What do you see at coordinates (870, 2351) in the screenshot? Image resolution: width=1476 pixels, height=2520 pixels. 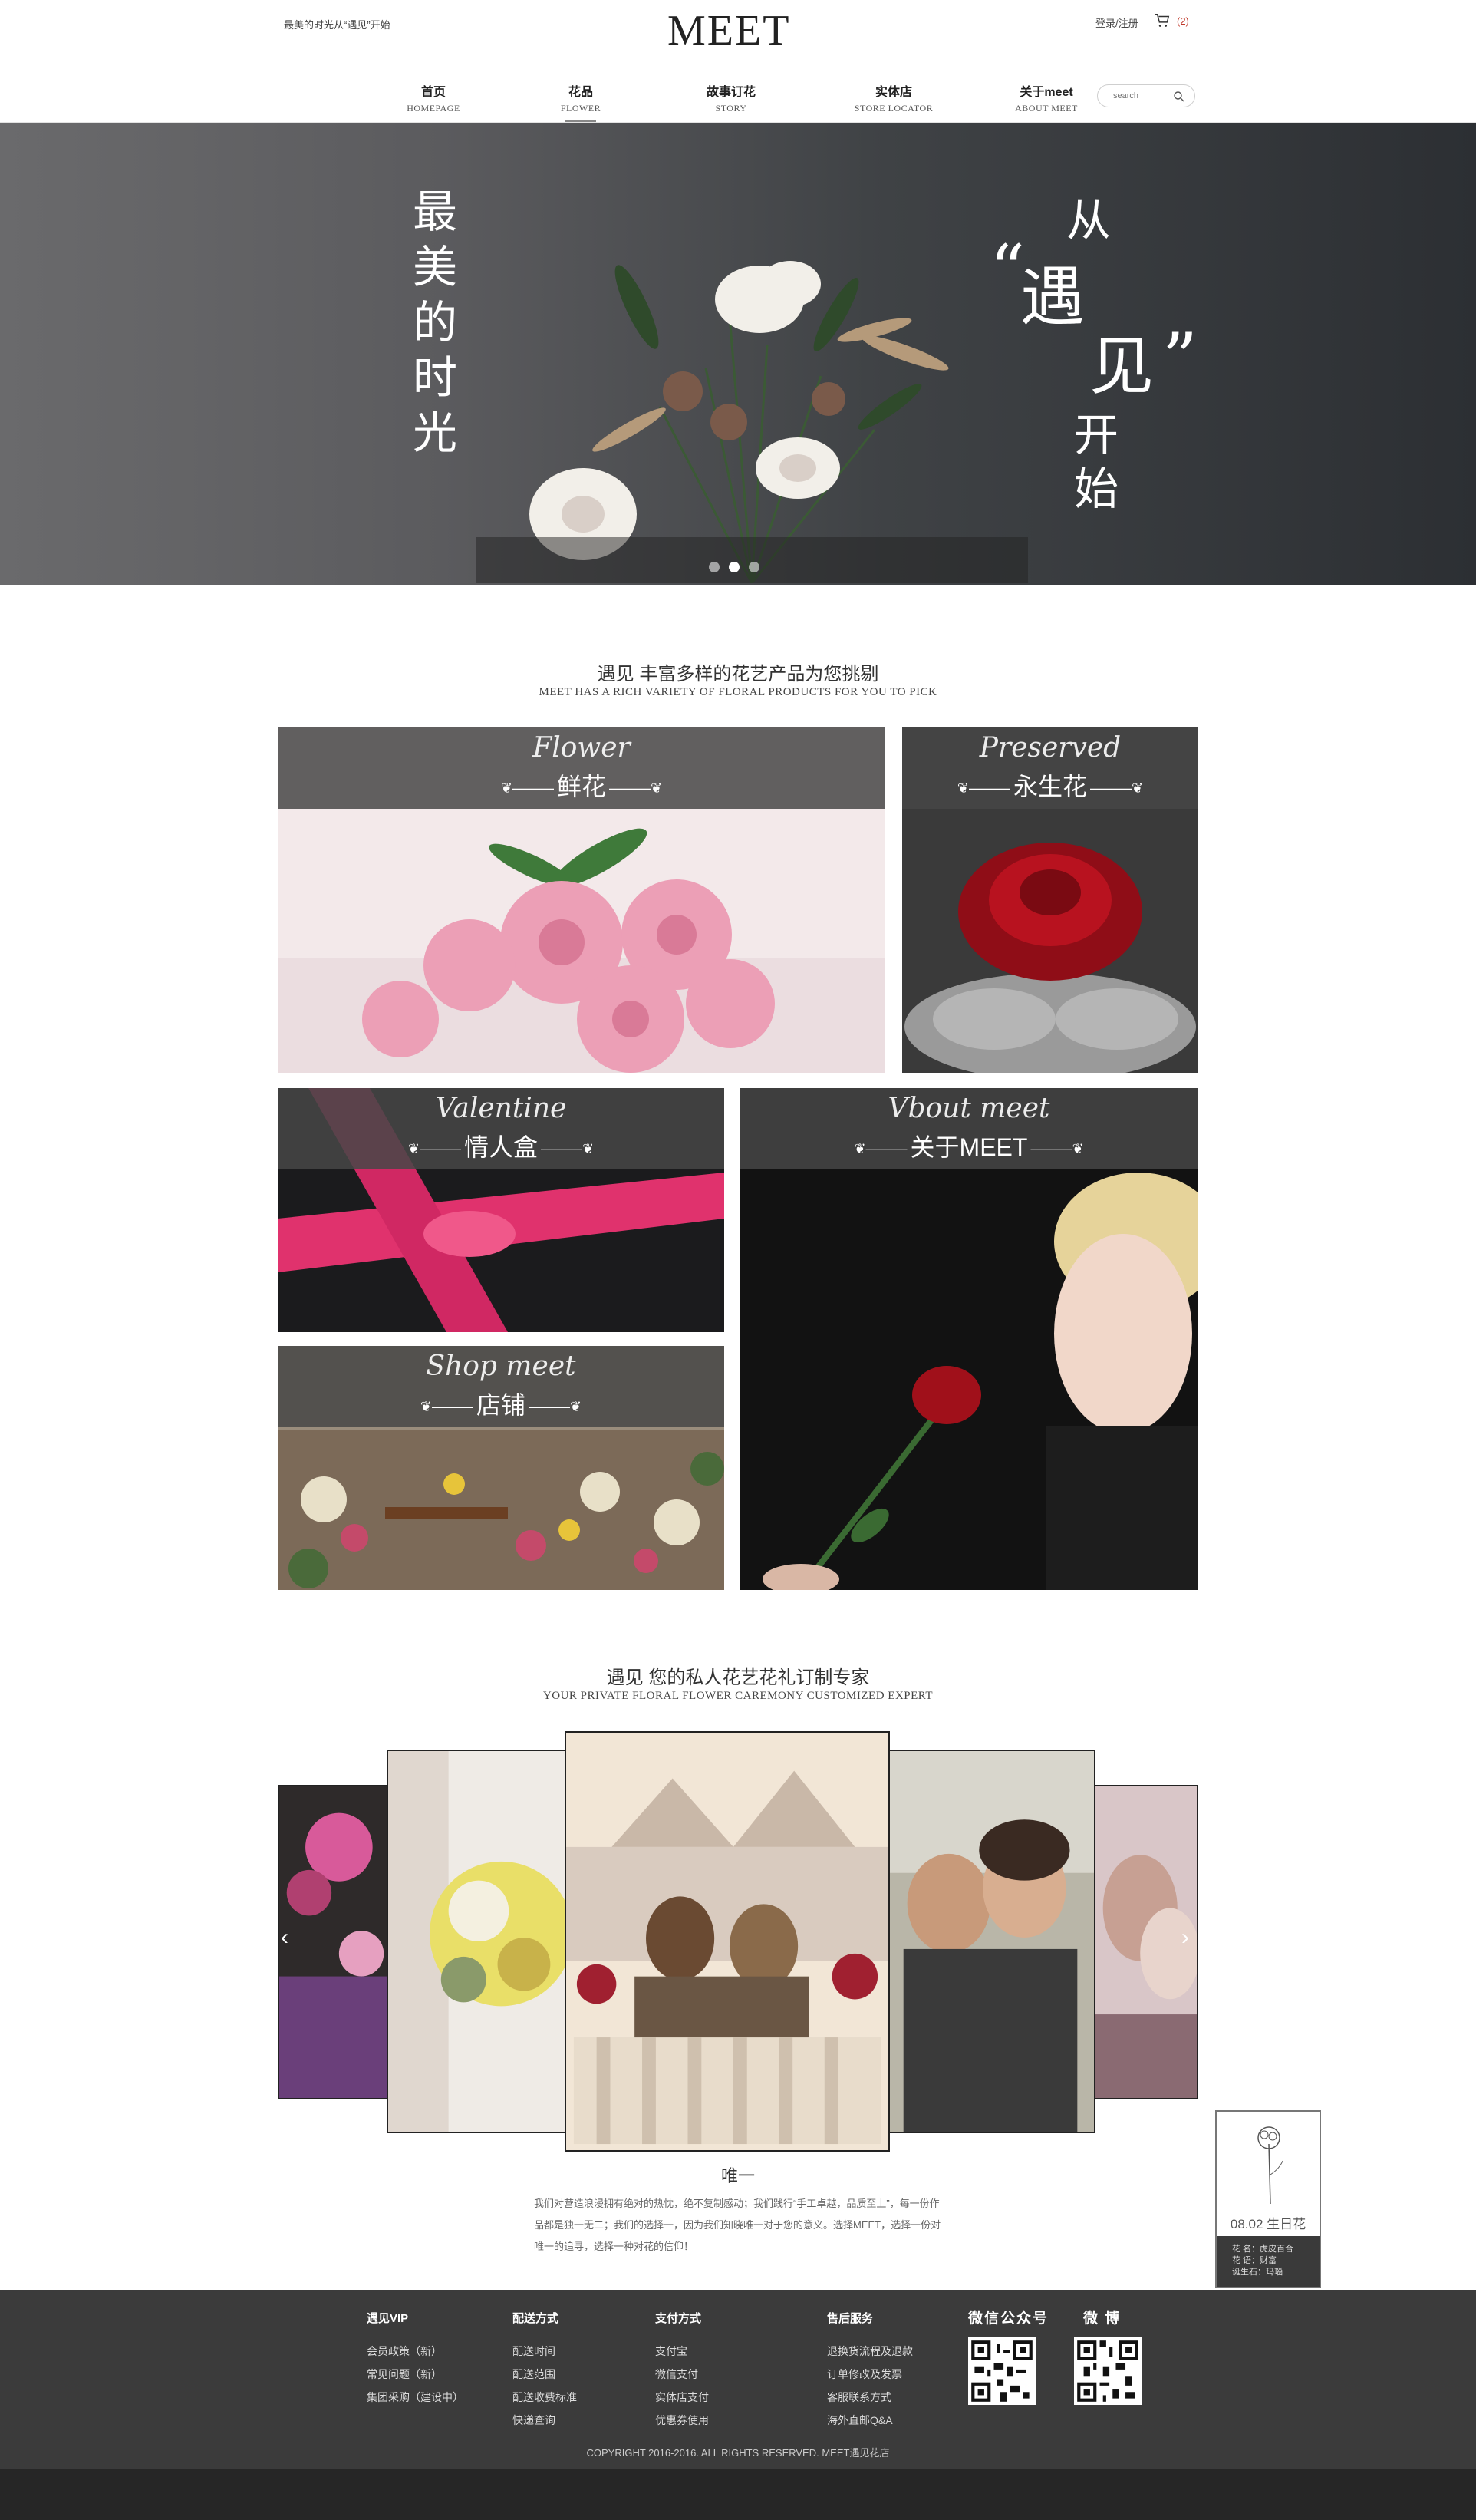 I see `footer-link: 退换货流程及退款` at bounding box center [870, 2351].